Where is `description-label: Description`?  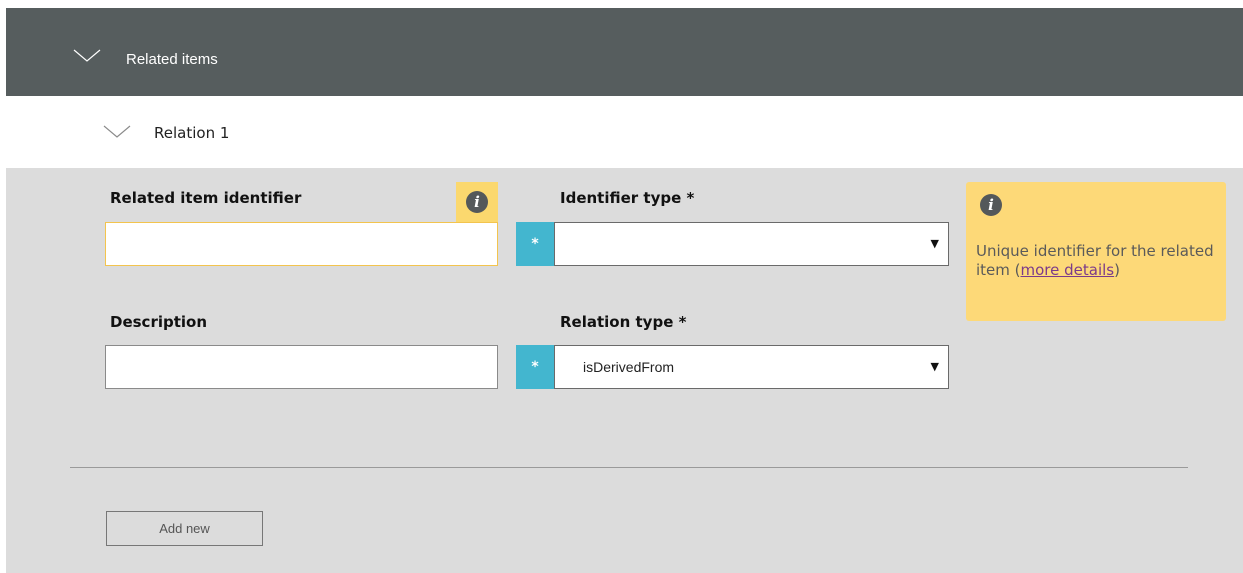
description-label: Description is located at coordinates (159, 322).